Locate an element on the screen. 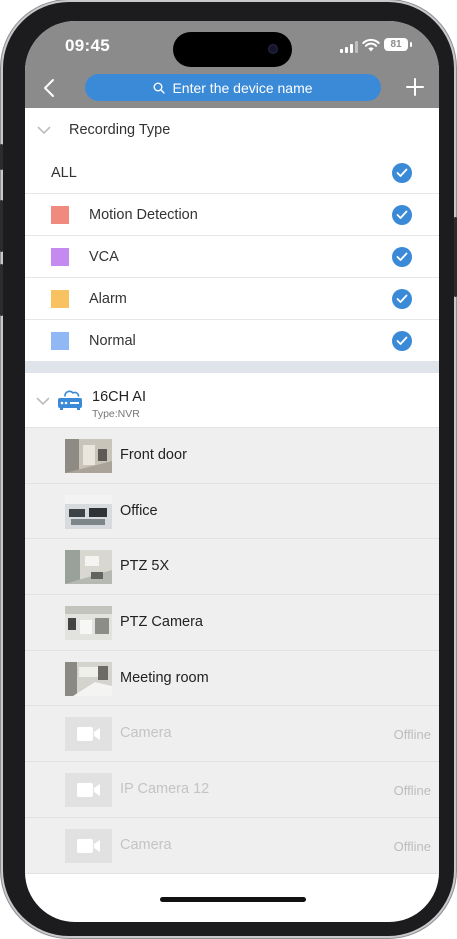 The height and width of the screenshot is (939, 457). camera-row-ip-camera-12: IP Camera 12 Offline is located at coordinates (232, 790).